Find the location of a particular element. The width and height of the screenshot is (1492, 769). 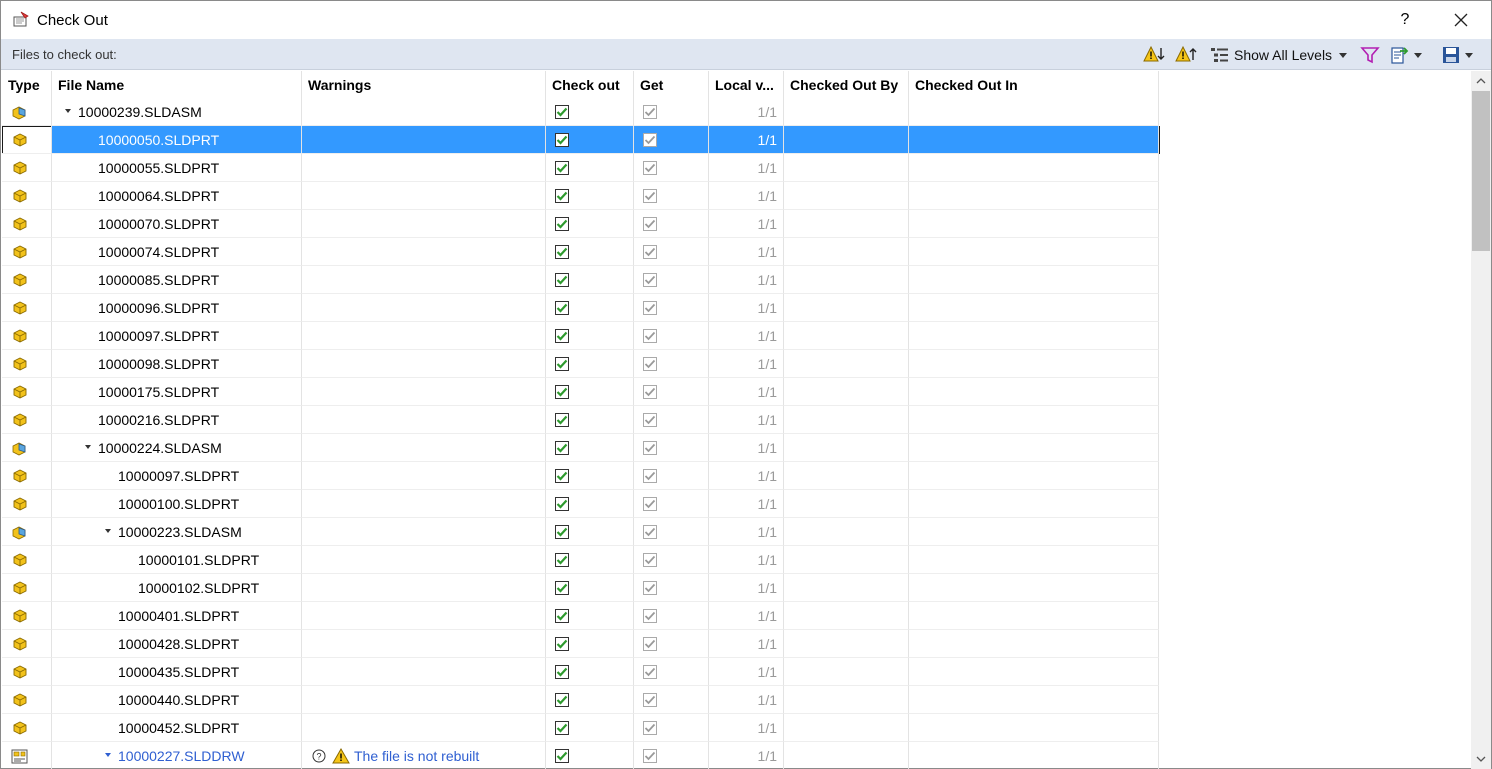

vertical-scrollbar is located at coordinates (1481, 420).